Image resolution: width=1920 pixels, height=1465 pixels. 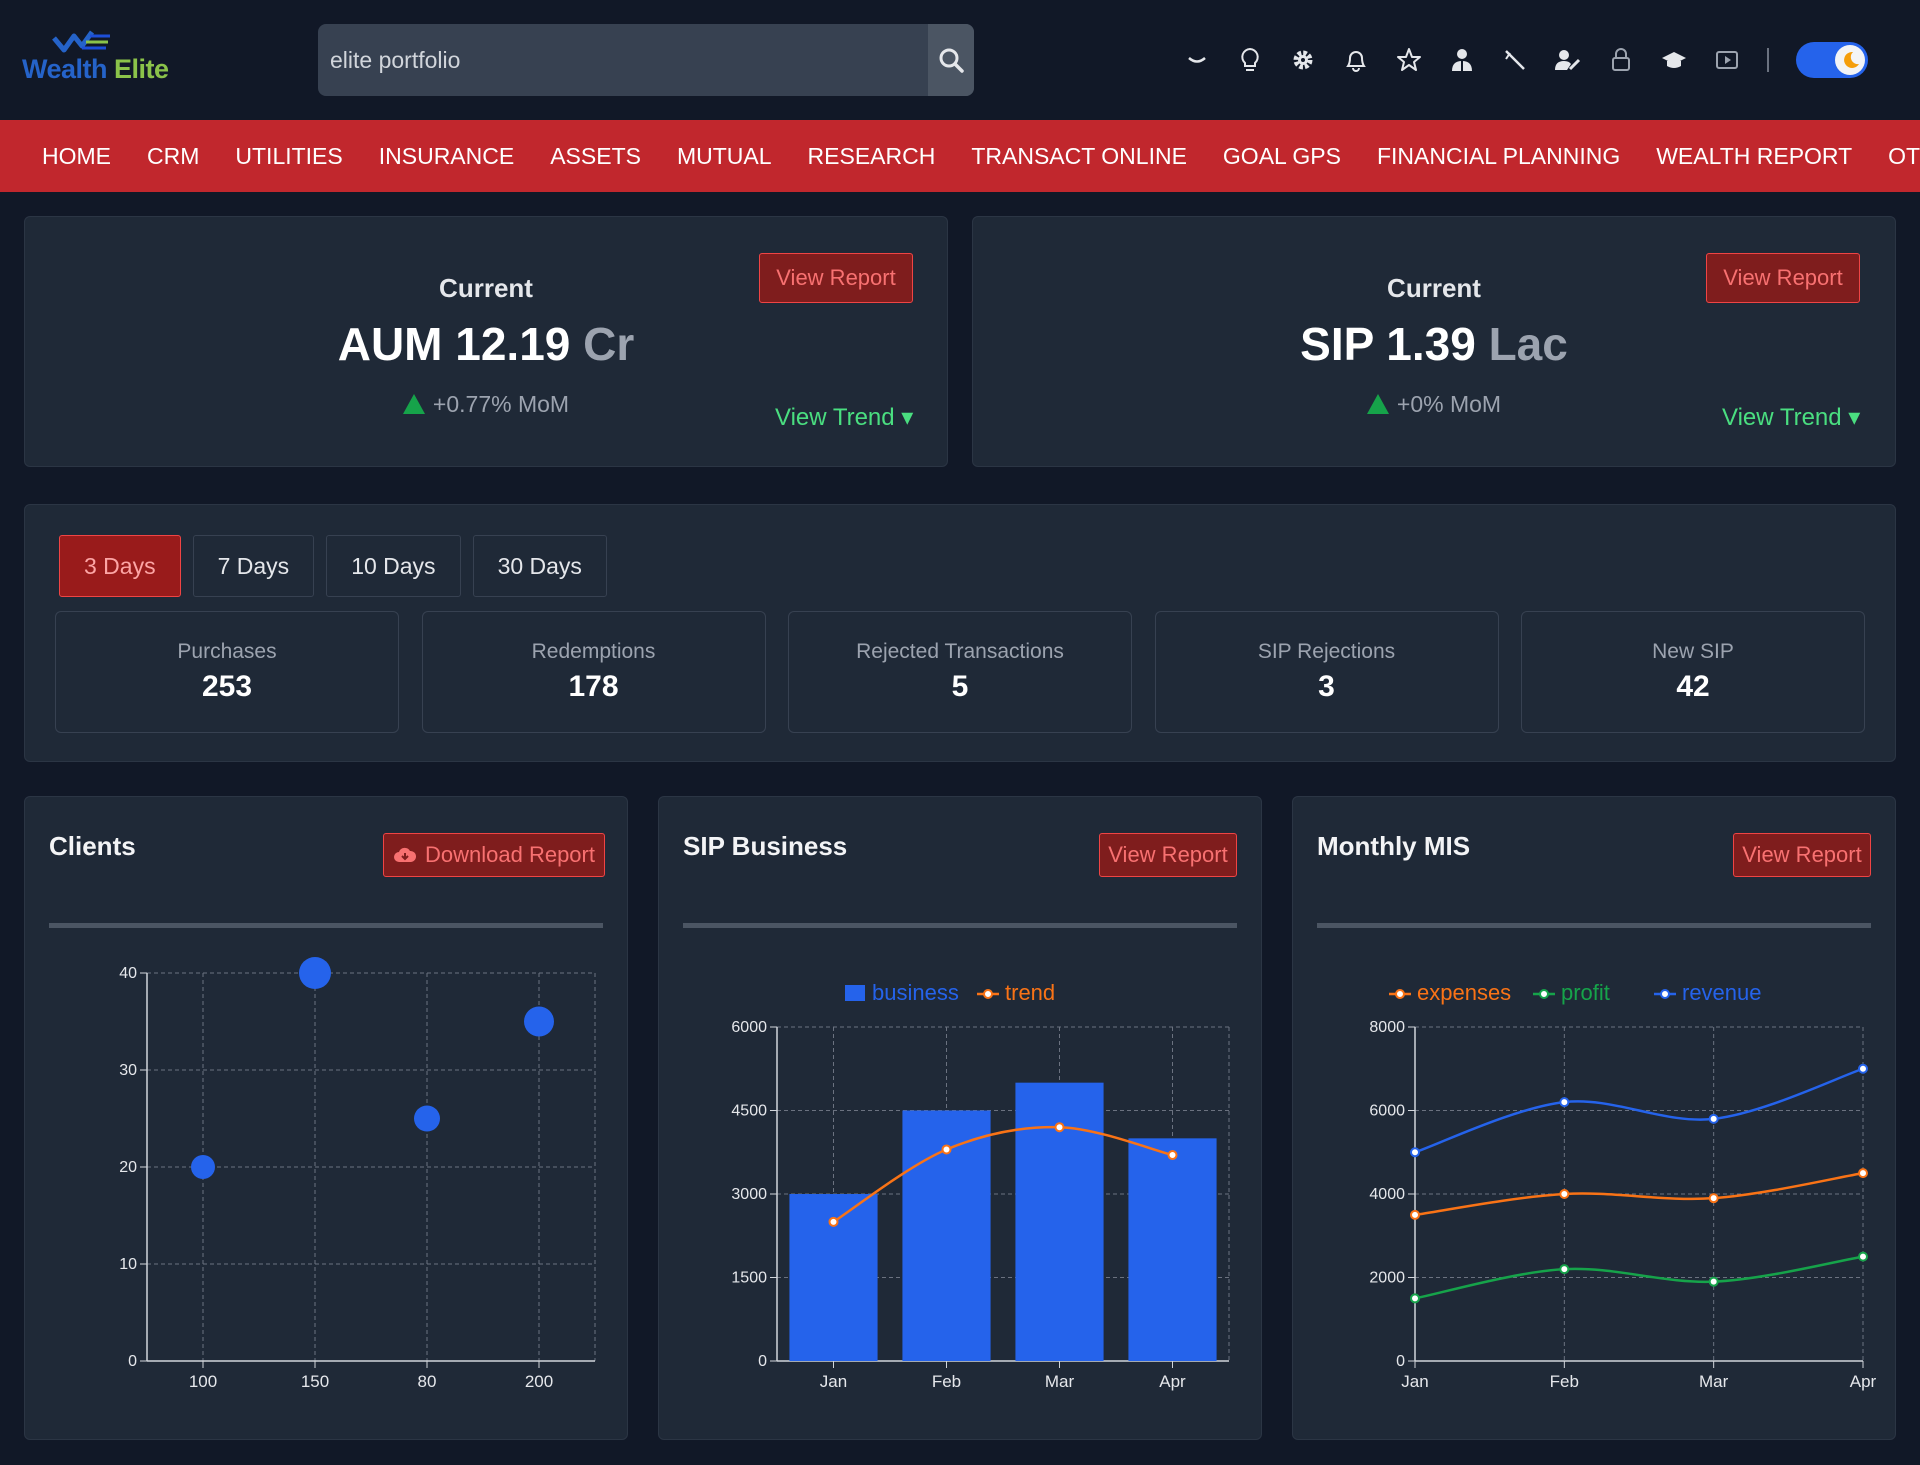 What do you see at coordinates (1693, 686) in the screenshot?
I see `stat-value: 42` at bounding box center [1693, 686].